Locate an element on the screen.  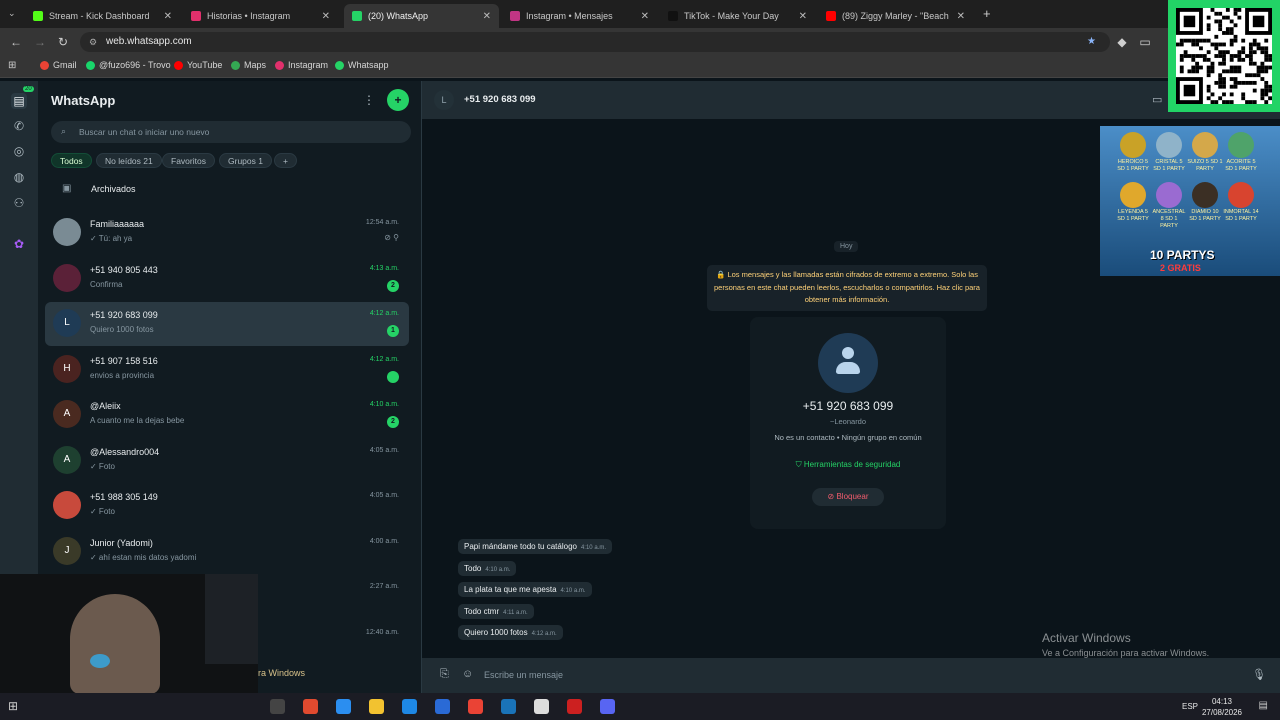
channels-icon: ◍ is located at coordinates (19, 177).